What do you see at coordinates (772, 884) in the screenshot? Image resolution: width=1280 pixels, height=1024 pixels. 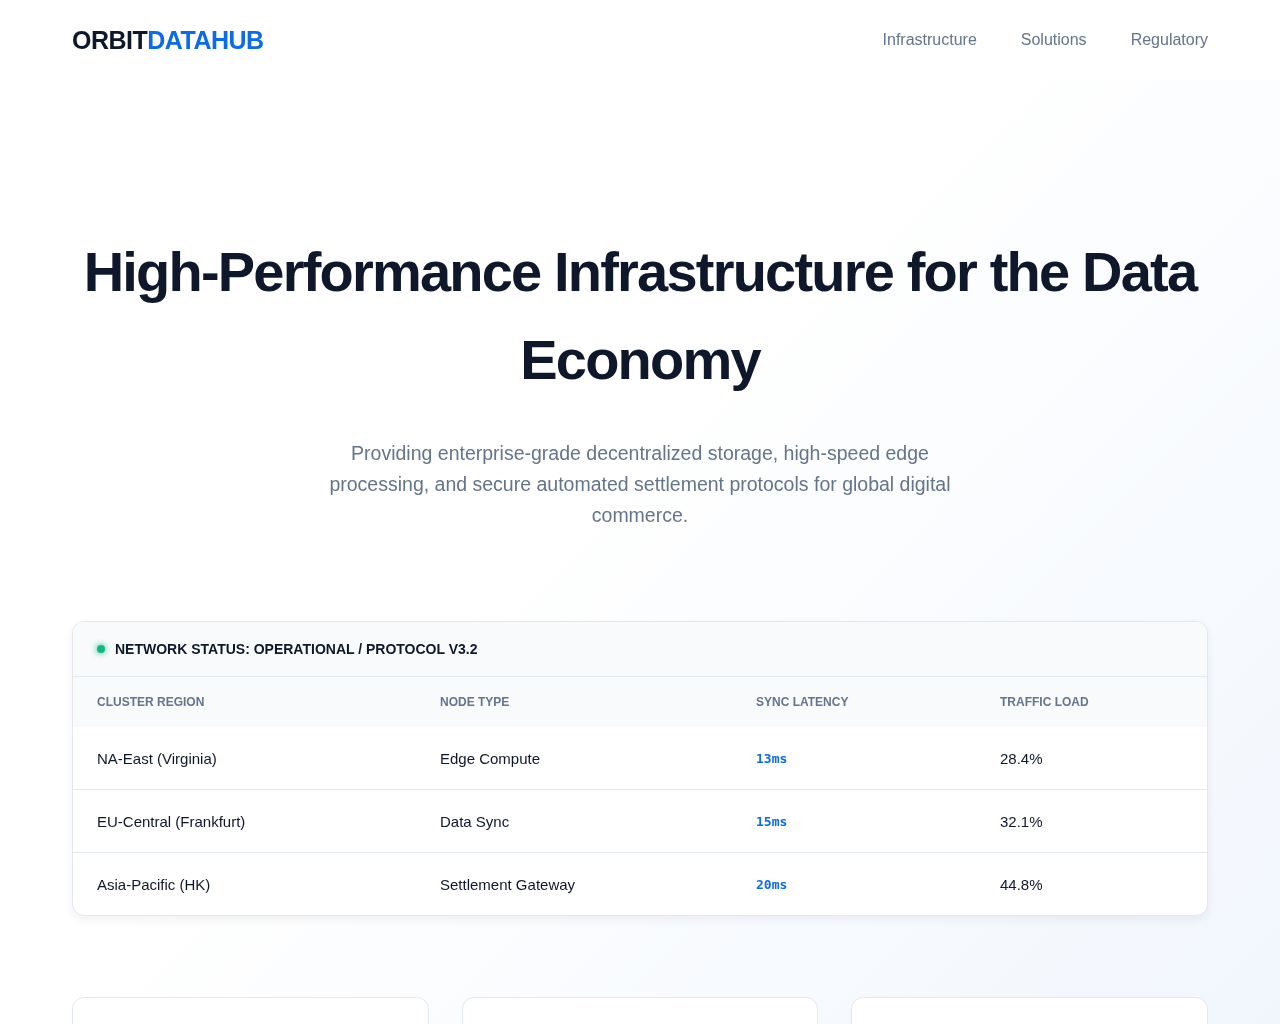 I see `table-cell-text: 20ms` at bounding box center [772, 884].